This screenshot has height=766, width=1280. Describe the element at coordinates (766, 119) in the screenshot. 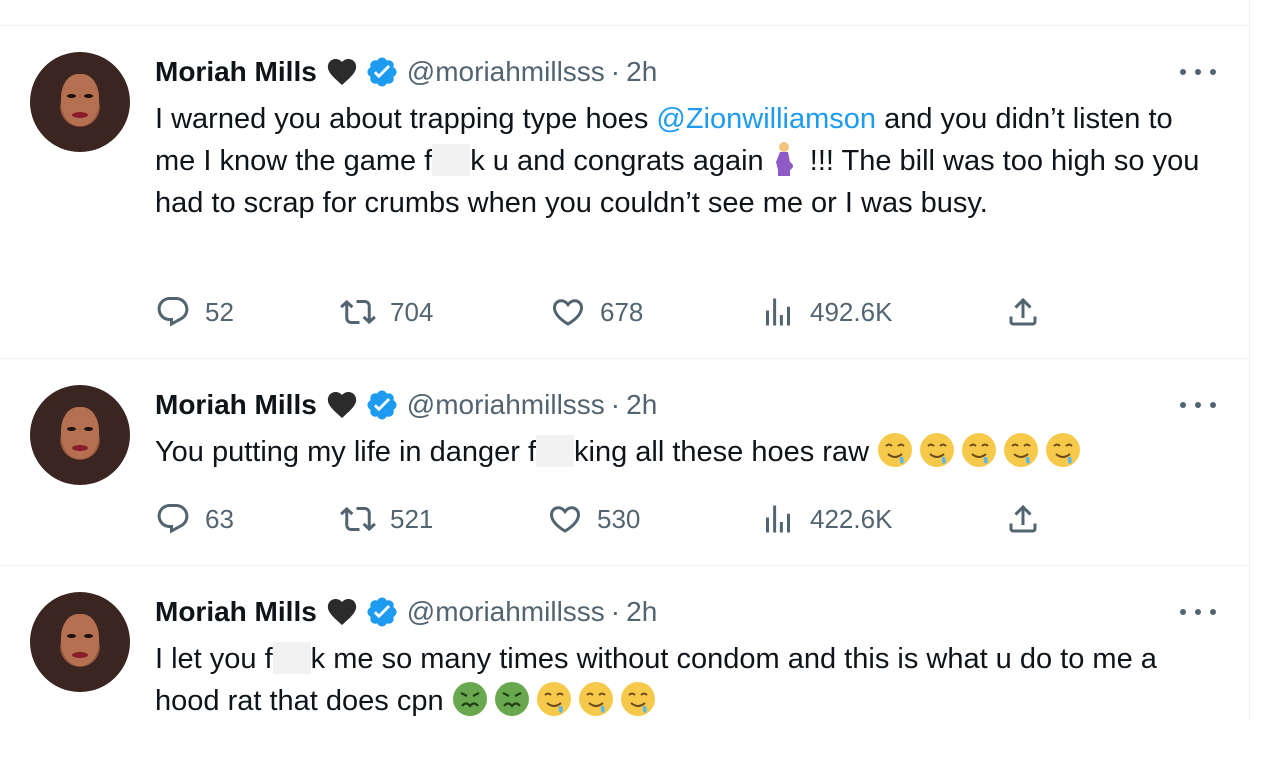

I see `mention-link: @Zionwilliamson` at that location.